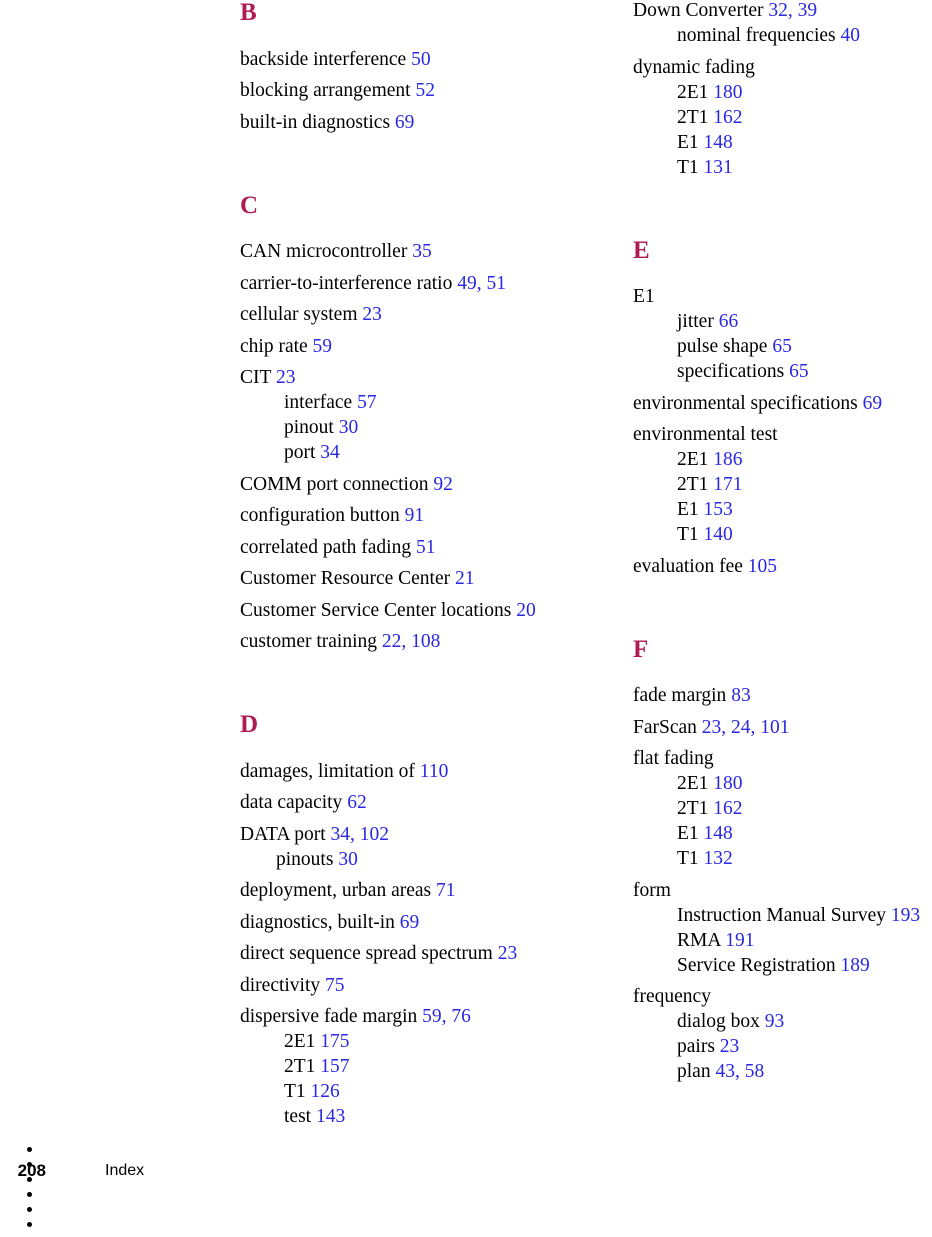  What do you see at coordinates (422, 251) in the screenshot?
I see `index-page-reference: 35` at bounding box center [422, 251].